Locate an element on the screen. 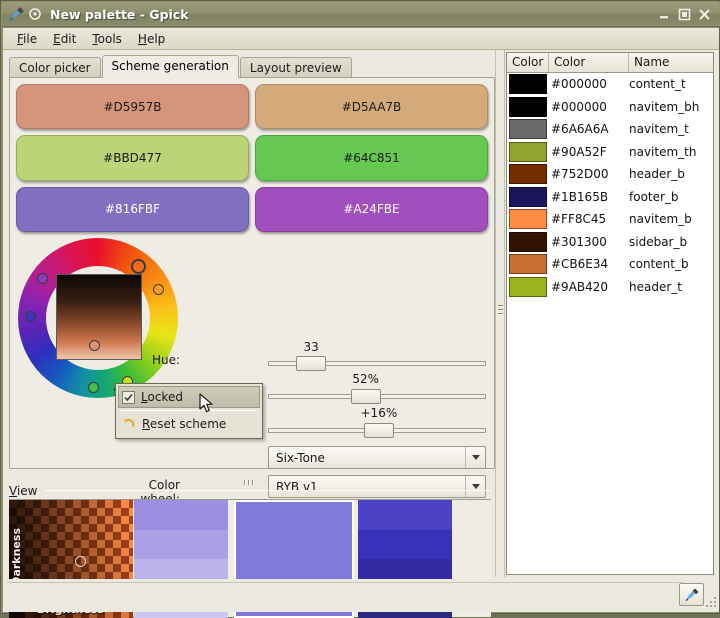 Image resolution: width=720 pixels, height=618 pixels. table-row: #CB6E34content_b is located at coordinates (610, 264).